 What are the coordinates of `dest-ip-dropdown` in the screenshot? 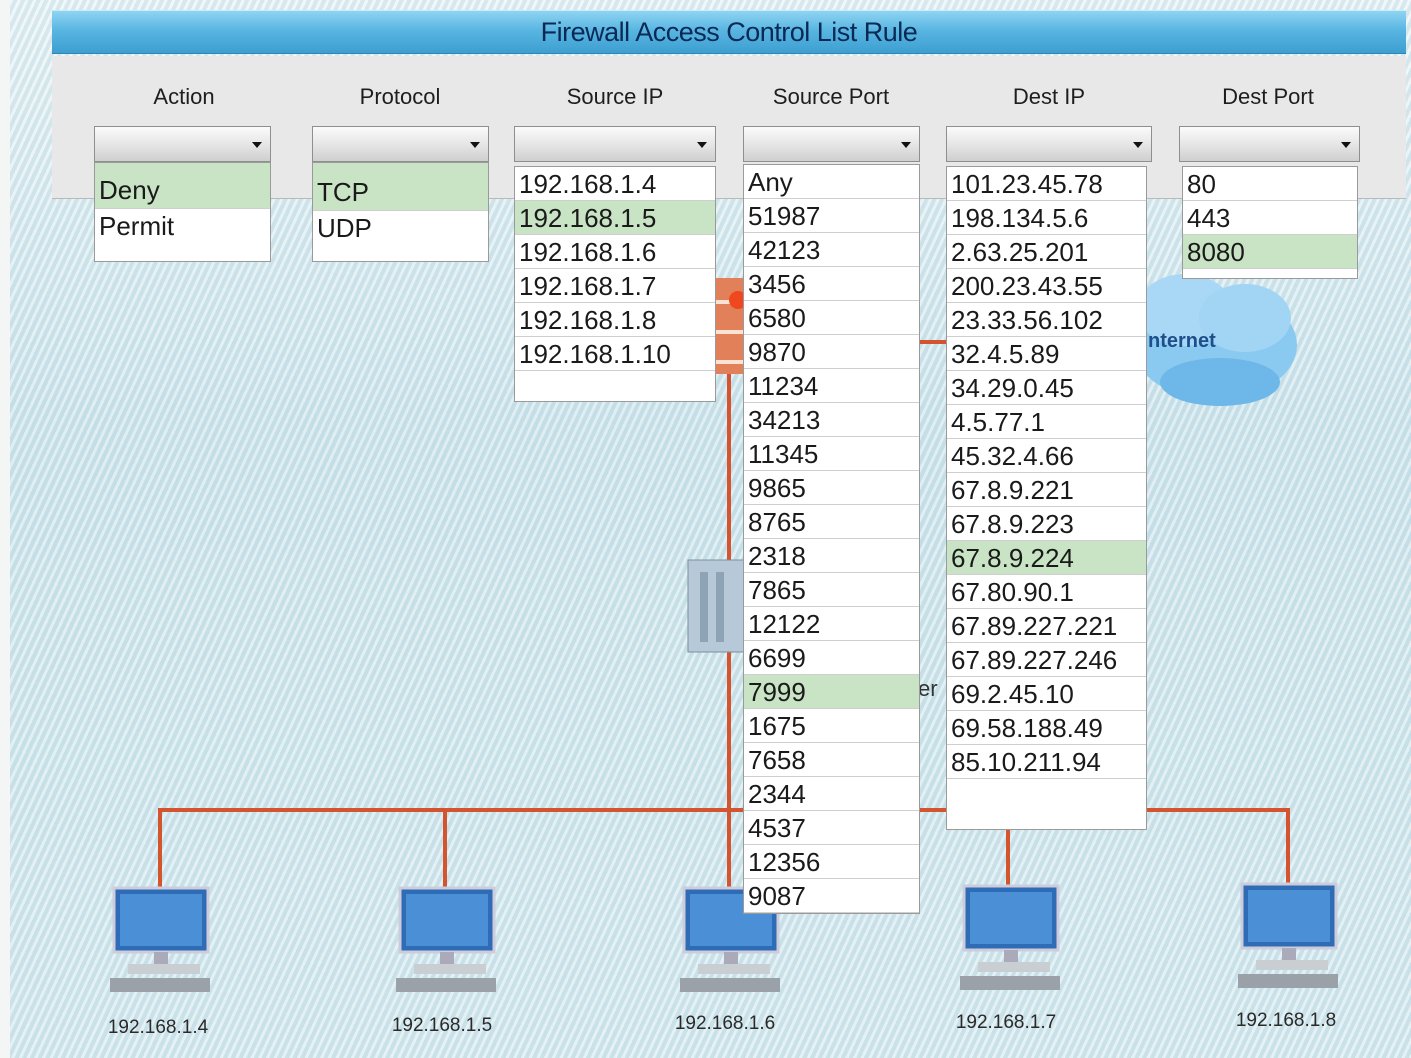 It's located at (1049, 144).